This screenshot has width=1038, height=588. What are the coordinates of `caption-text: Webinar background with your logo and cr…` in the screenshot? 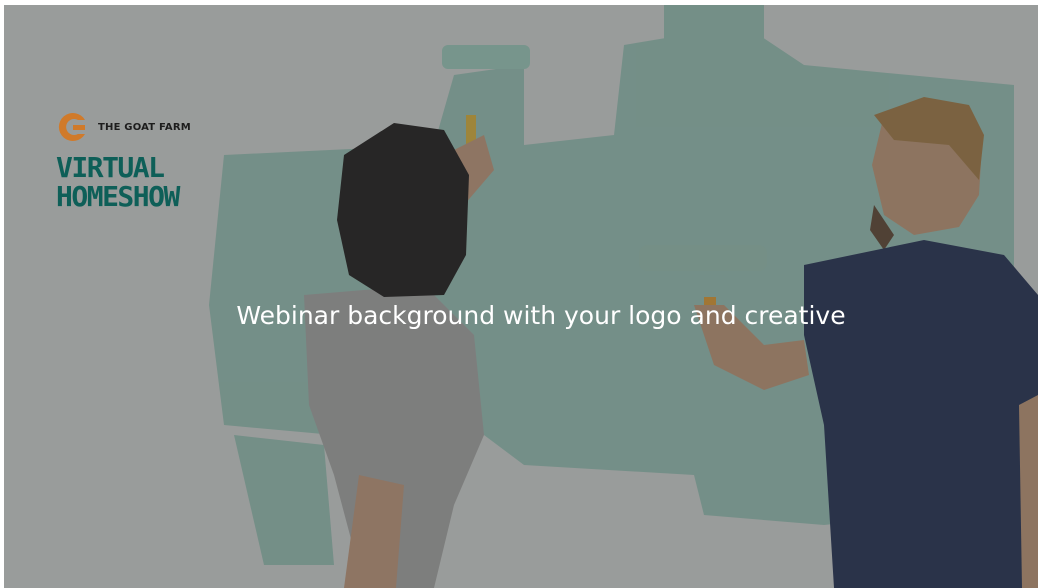 It's located at (541, 315).